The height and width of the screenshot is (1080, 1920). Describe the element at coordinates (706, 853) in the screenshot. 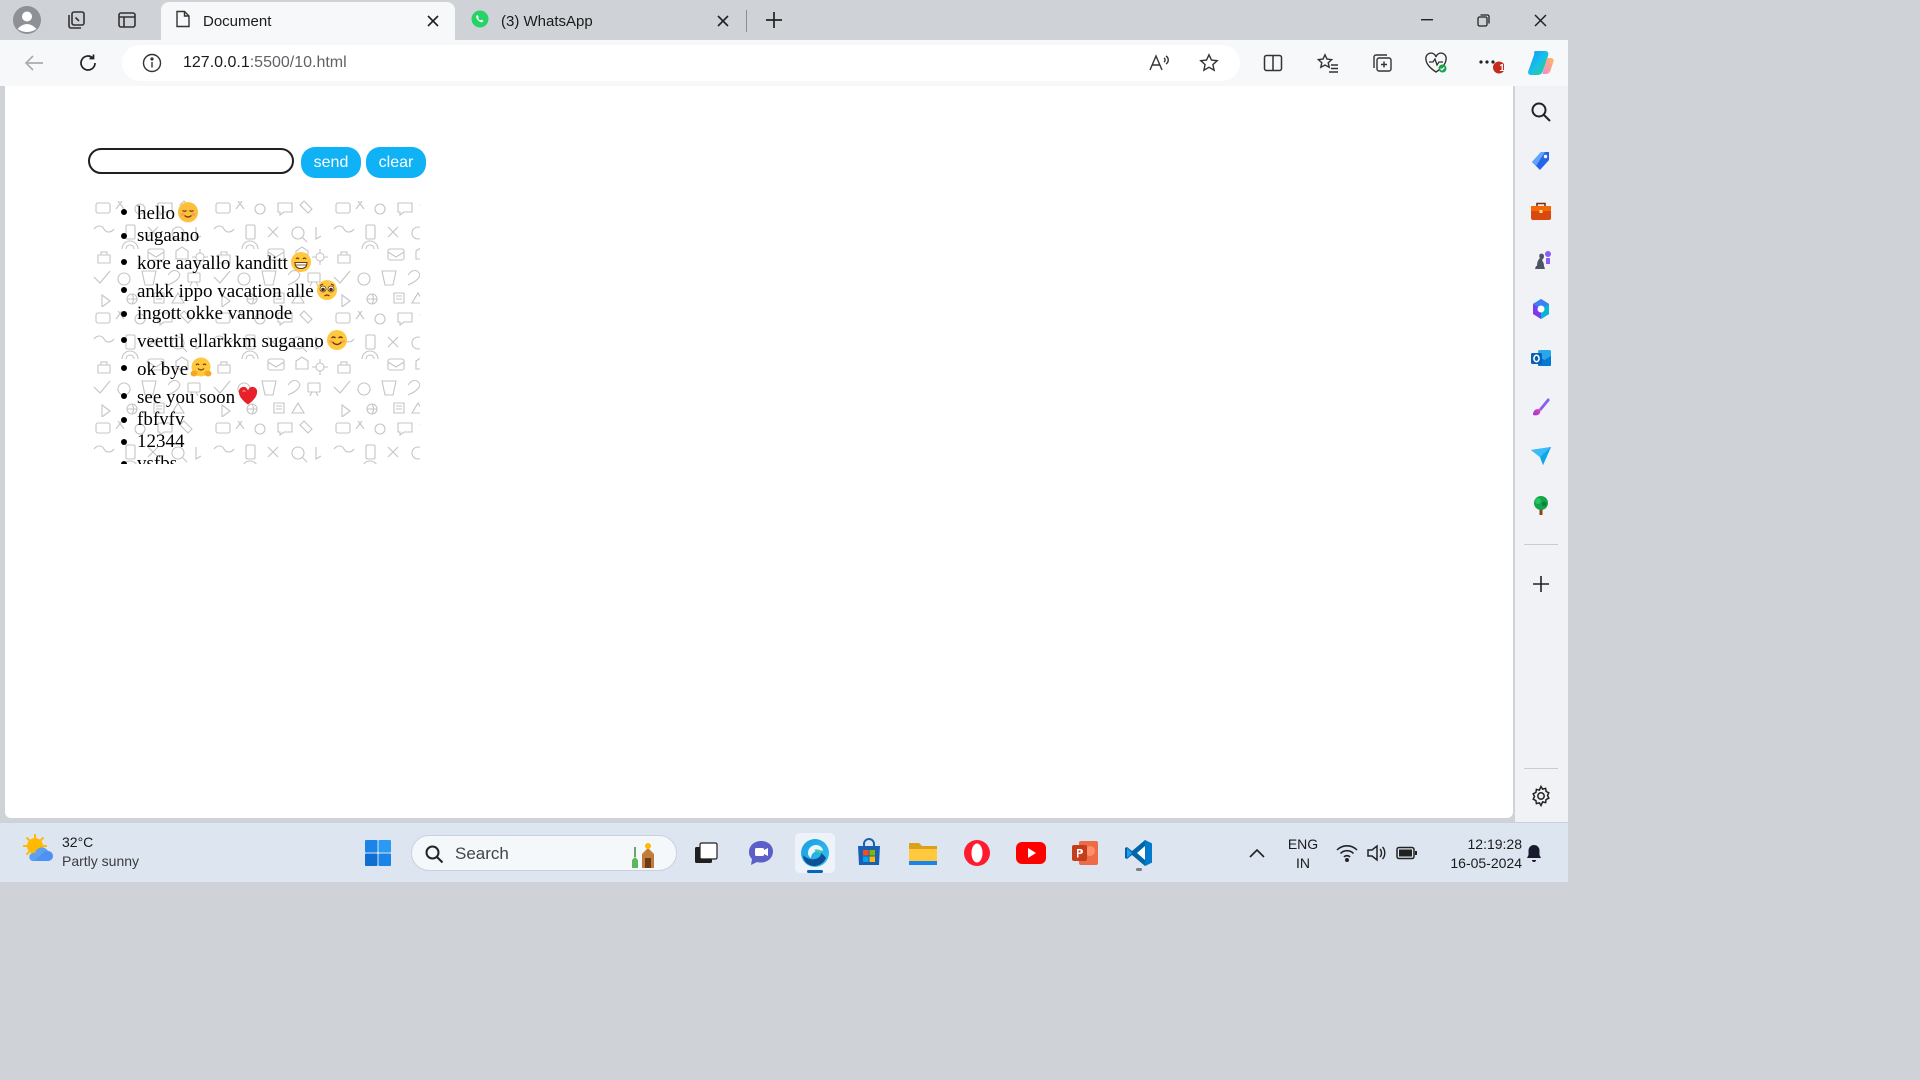

I see `task-view-icon` at that location.